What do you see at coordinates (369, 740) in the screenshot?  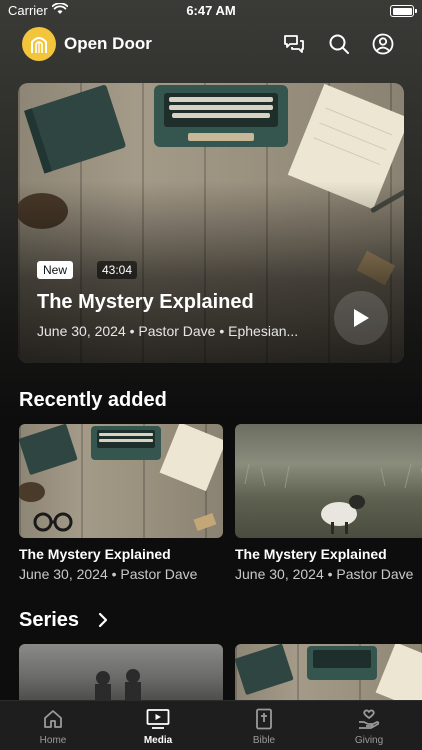 I see `tab-giving-label: Giving` at bounding box center [369, 740].